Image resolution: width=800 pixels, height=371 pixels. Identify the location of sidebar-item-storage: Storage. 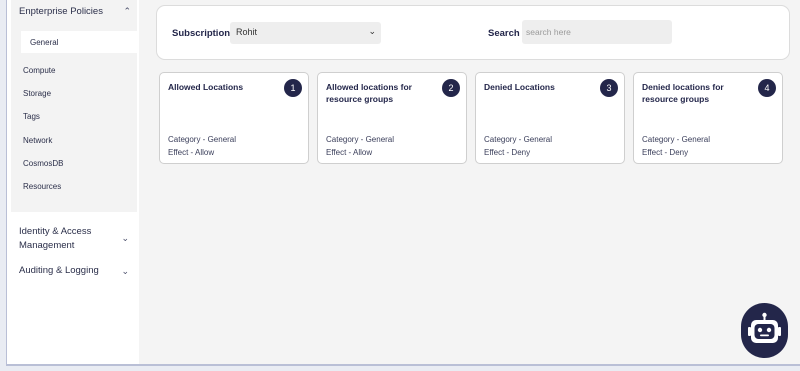
(37, 93).